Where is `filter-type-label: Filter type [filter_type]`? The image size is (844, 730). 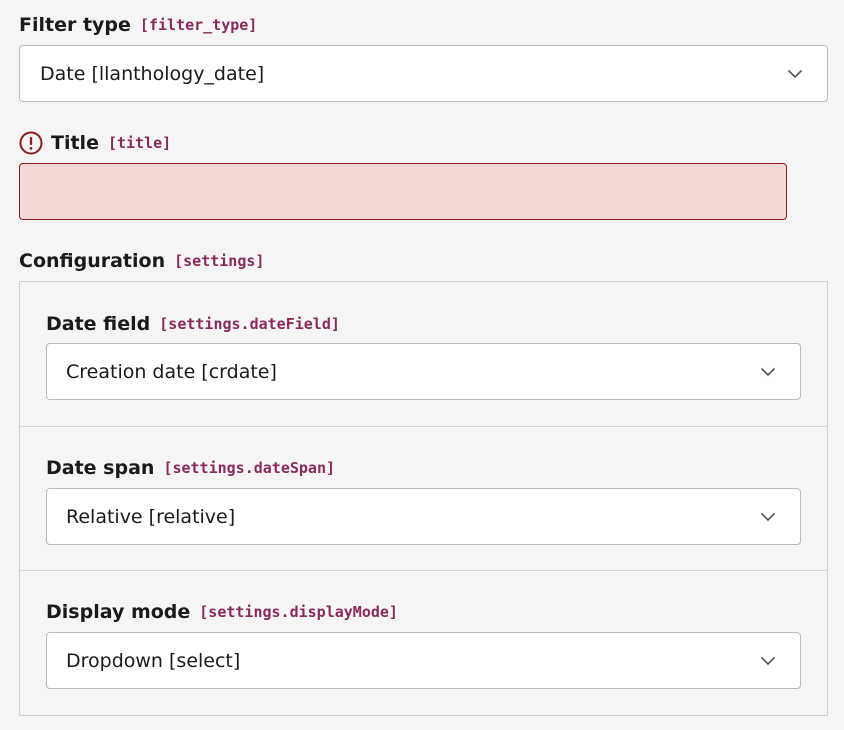 filter-type-label: Filter type [filter_type] is located at coordinates (138, 25).